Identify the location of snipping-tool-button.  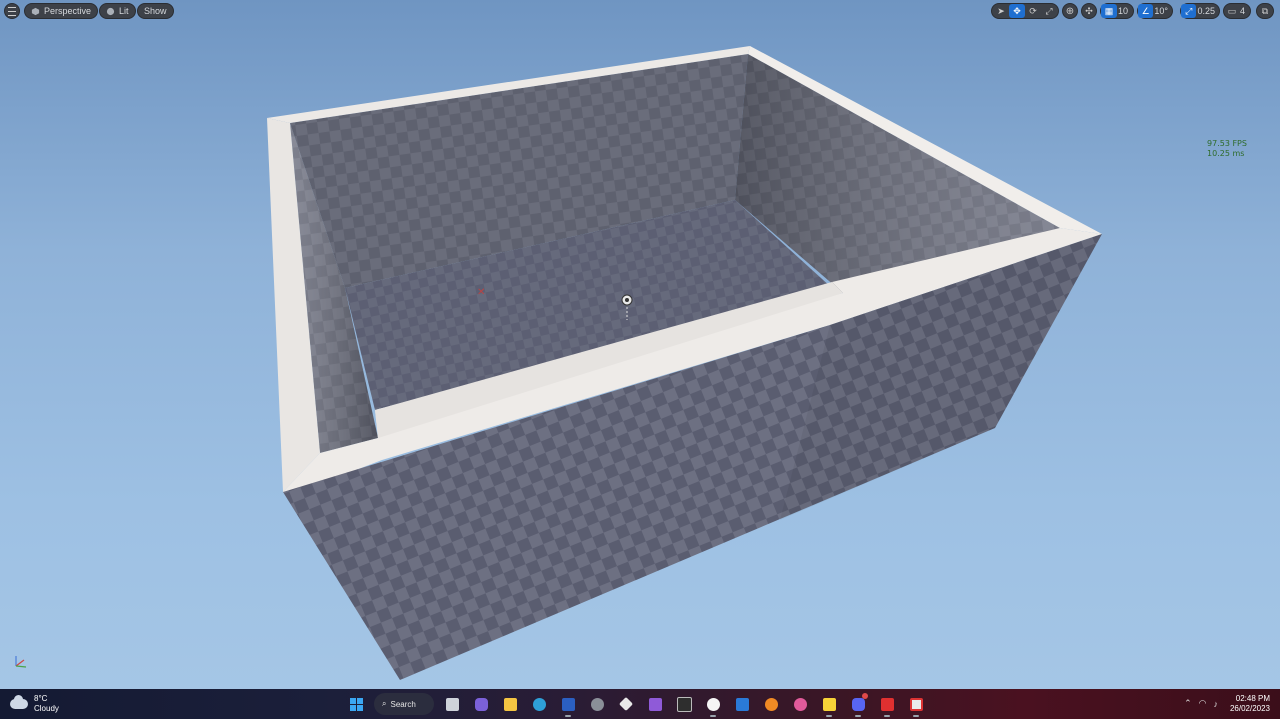
(916, 705).